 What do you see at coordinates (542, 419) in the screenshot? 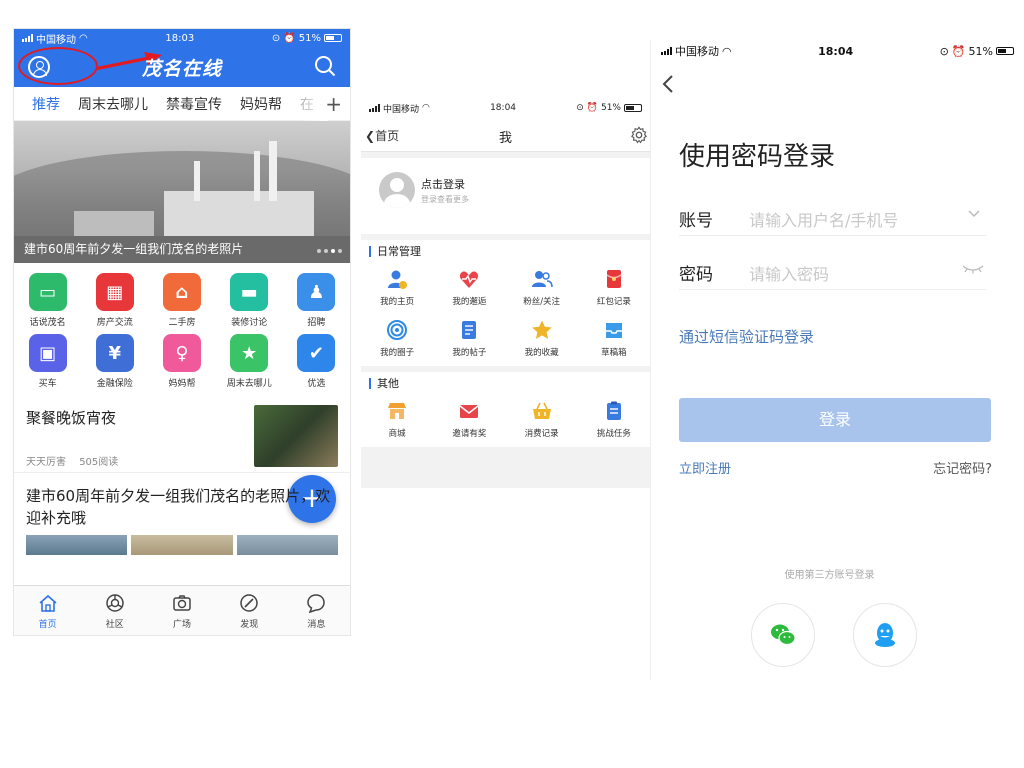
I see `menu-item: 消费记录` at bounding box center [542, 419].